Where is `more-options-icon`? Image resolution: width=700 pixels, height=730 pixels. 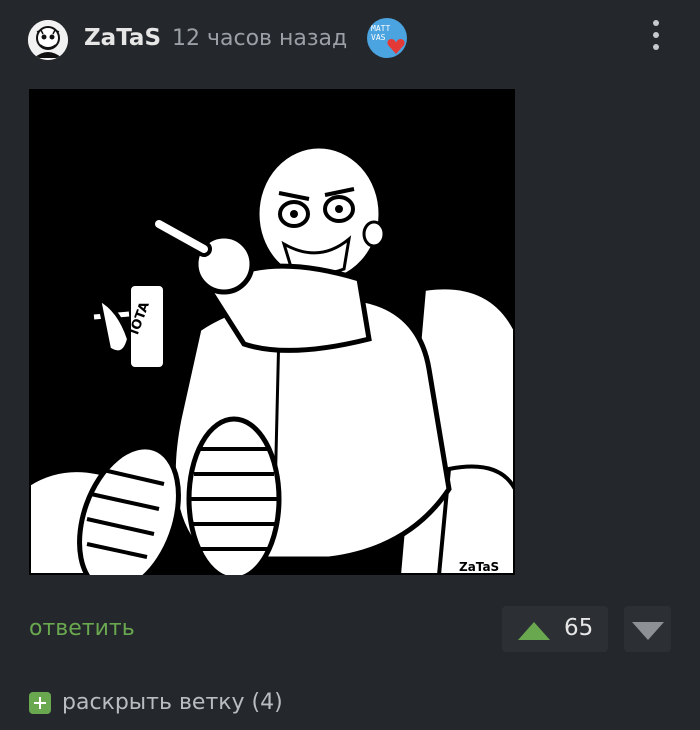
more-options-icon is located at coordinates (656, 38).